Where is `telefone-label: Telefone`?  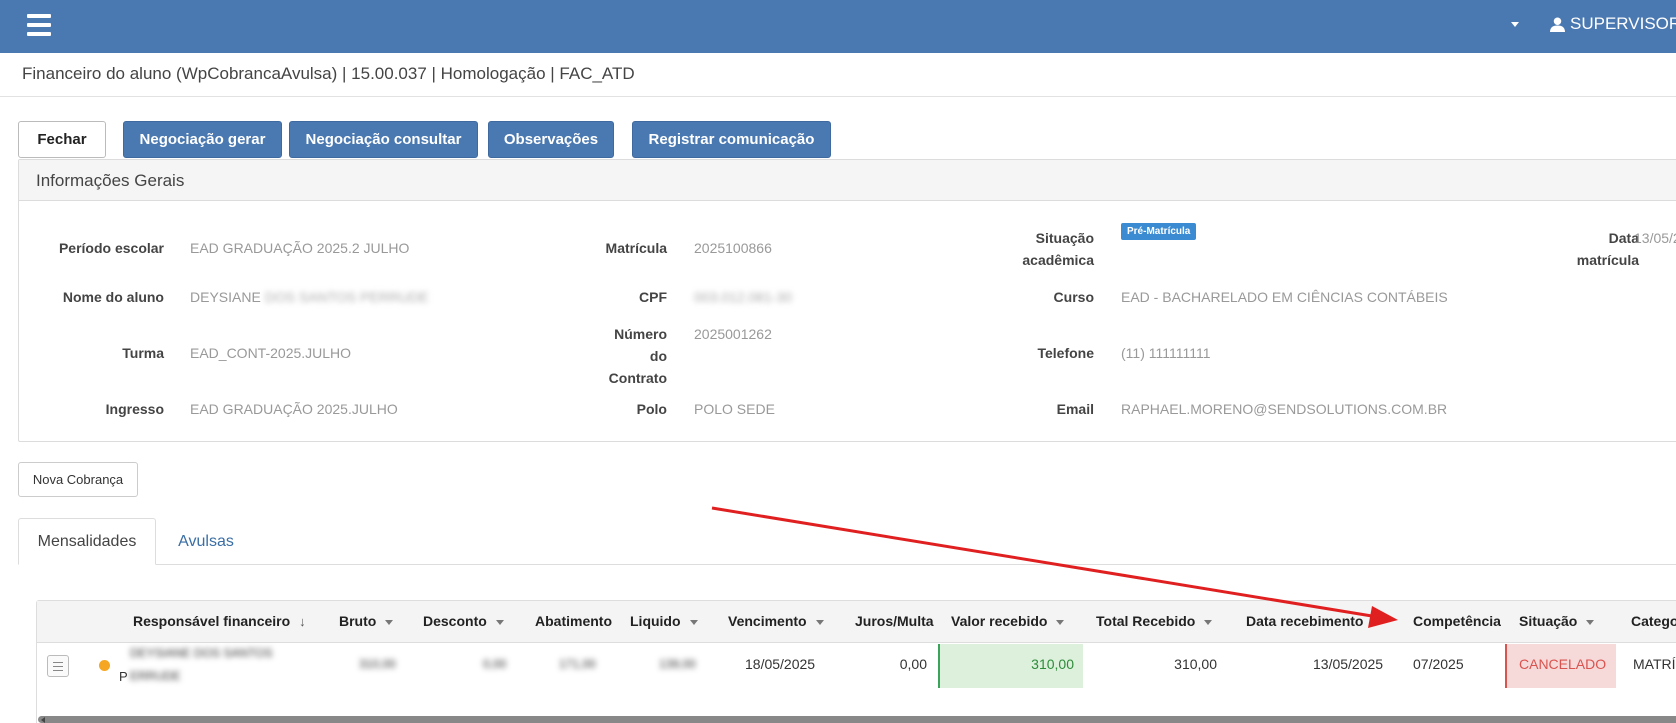 telefone-label: Telefone is located at coordinates (1065, 353).